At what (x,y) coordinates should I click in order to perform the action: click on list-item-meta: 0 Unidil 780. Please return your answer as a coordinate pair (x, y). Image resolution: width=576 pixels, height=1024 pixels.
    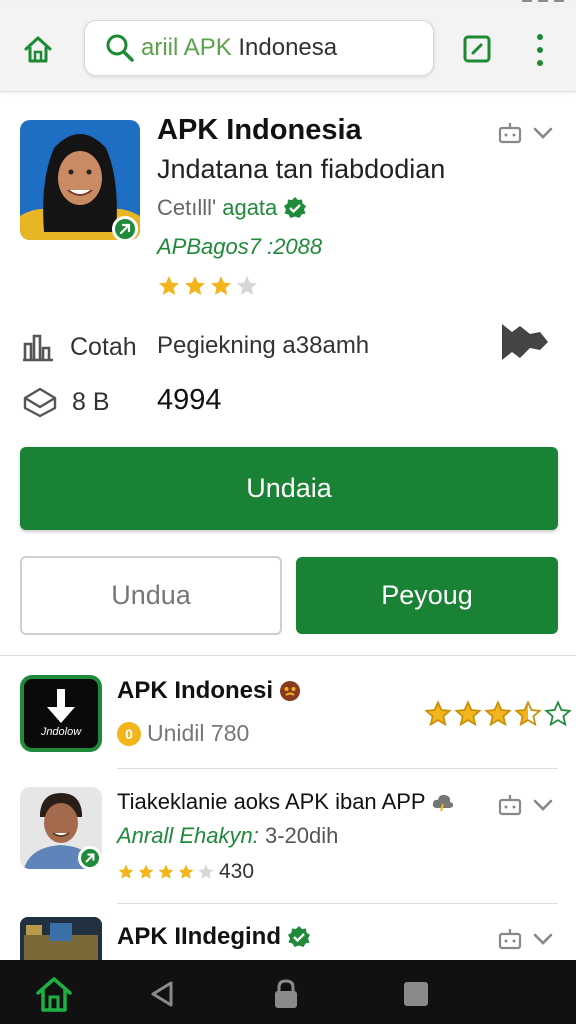
    Looking at the image, I should click on (183, 733).